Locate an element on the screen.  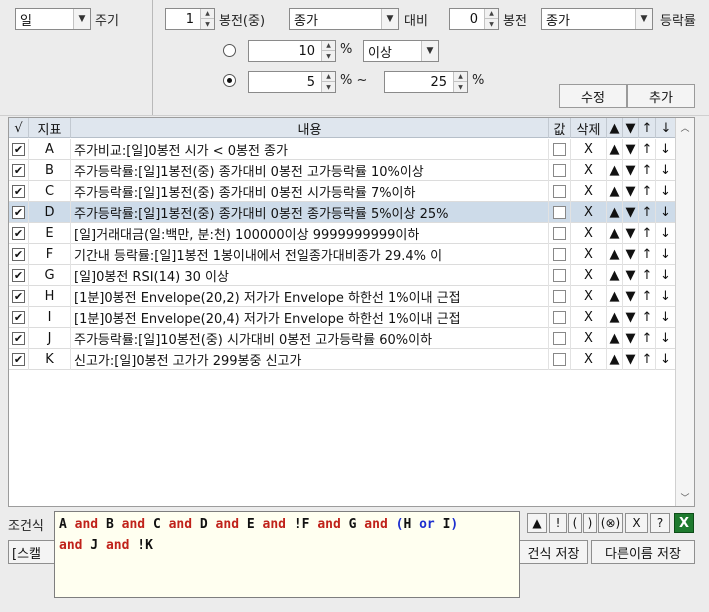
period-select: 일 ▼ is located at coordinates (53, 19).